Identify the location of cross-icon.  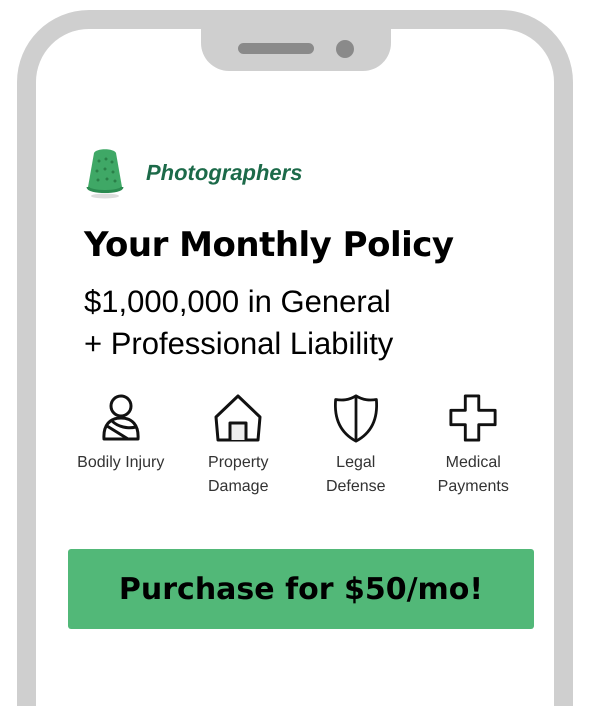
(473, 418).